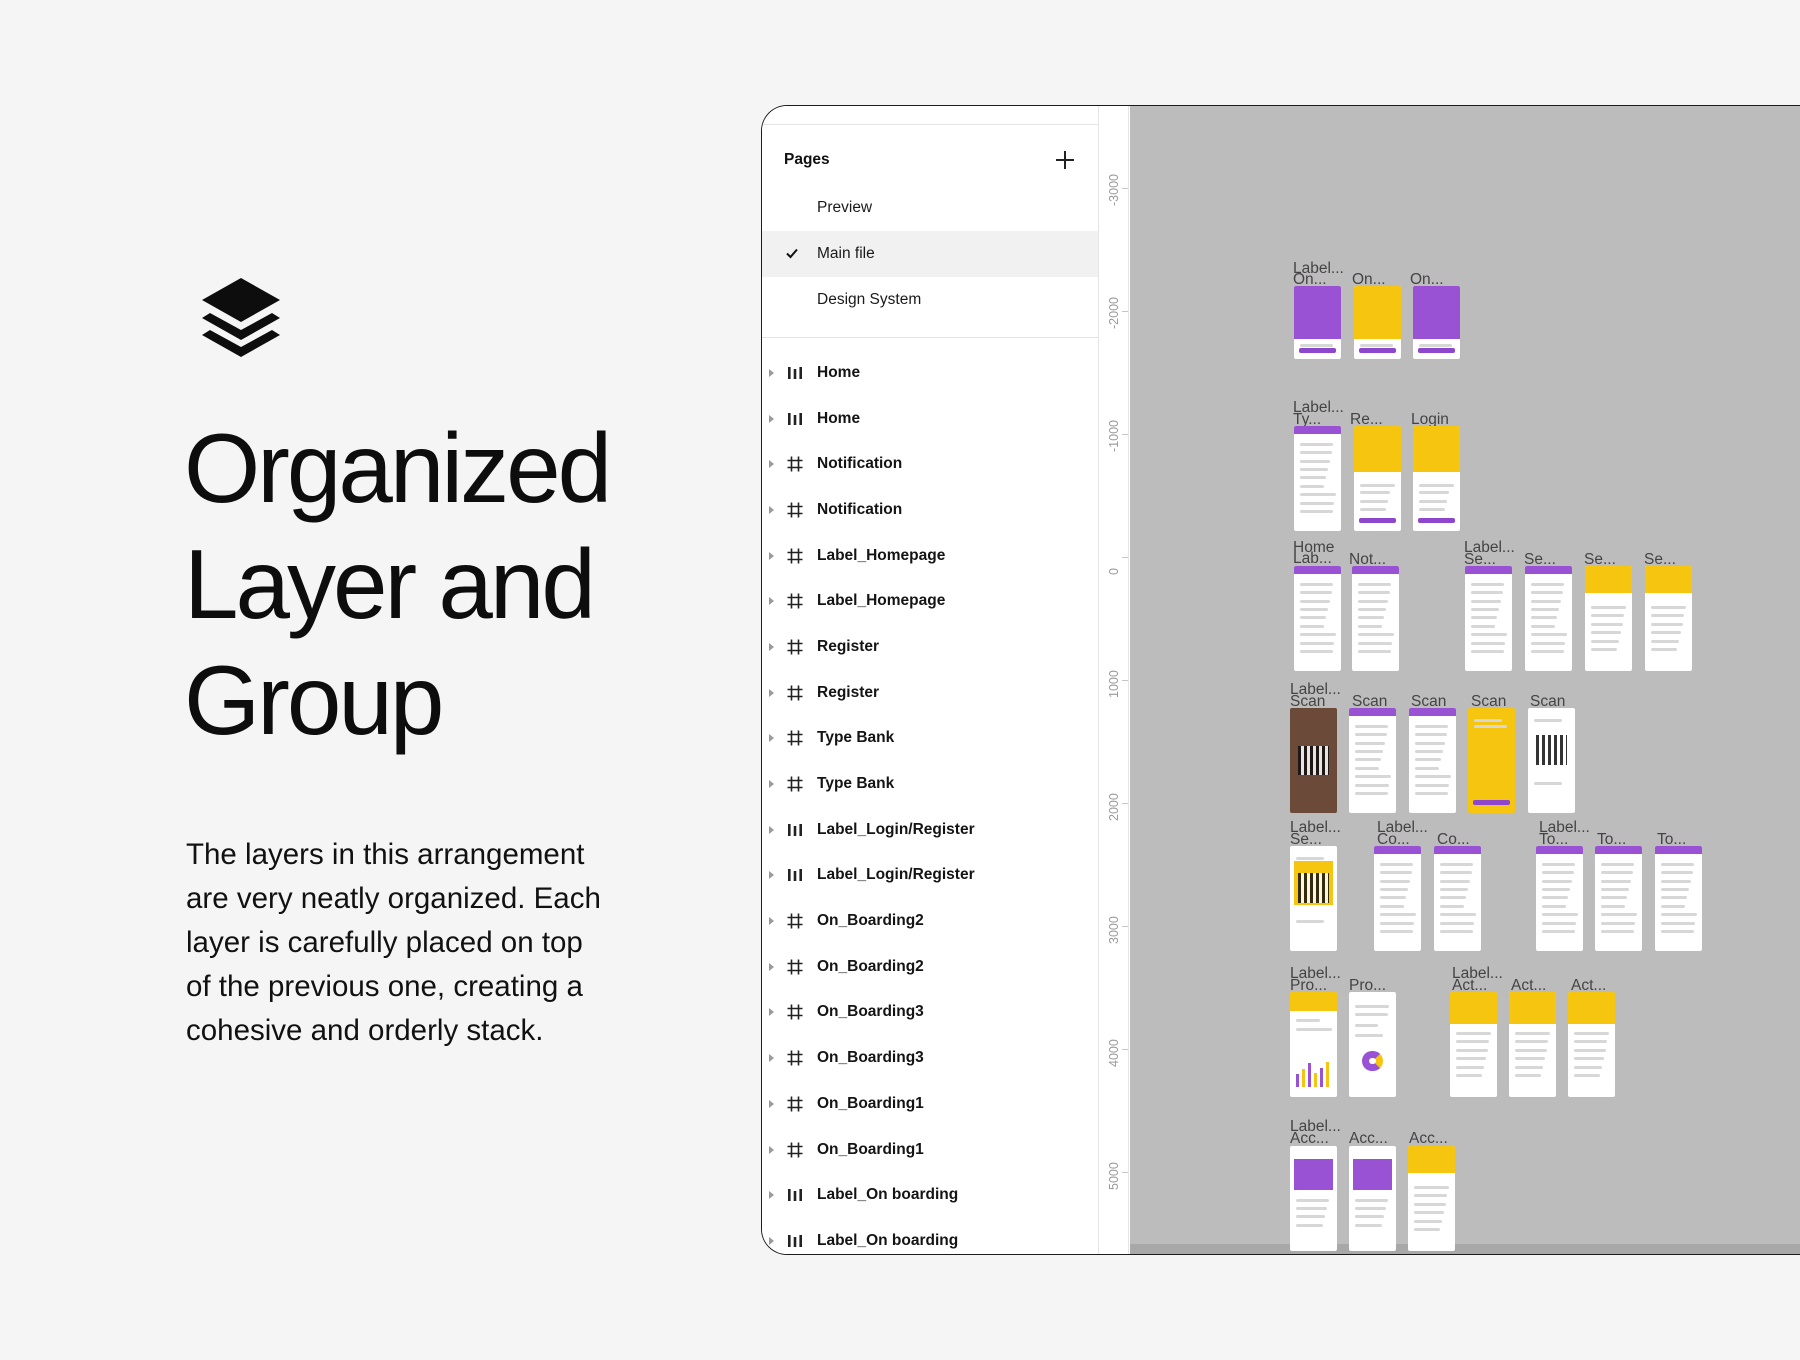  I want to click on ruler-label: 3000, so click(1114, 930).